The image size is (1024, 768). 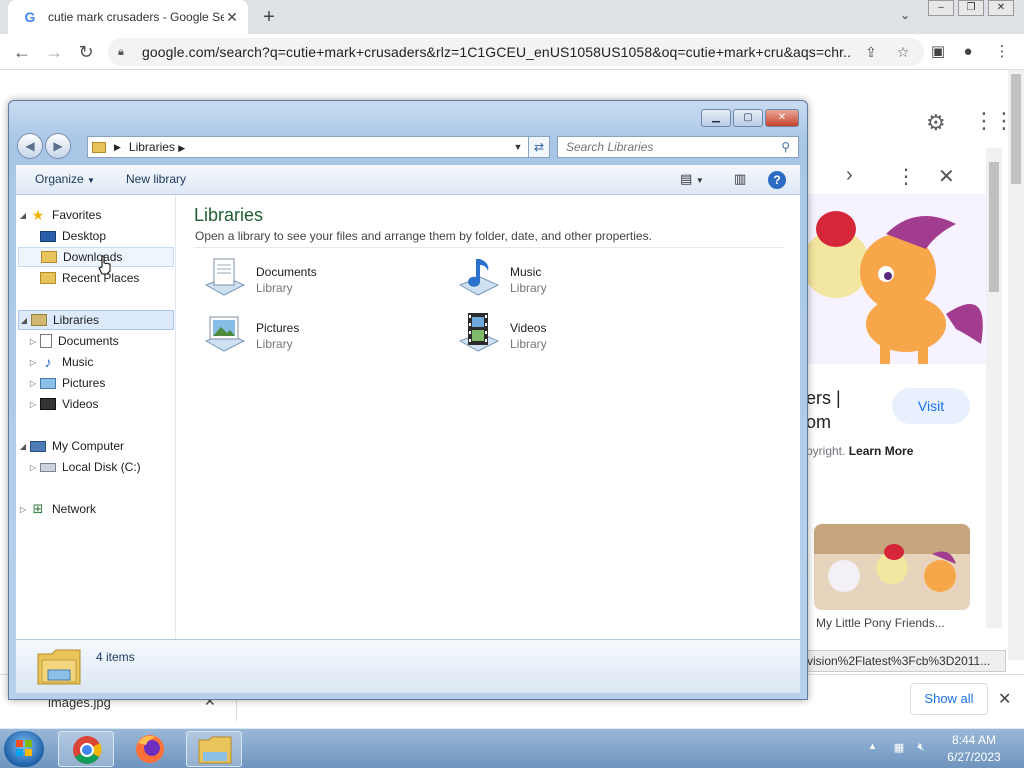 I want to click on show-all-button: Show all, so click(x=949, y=699).